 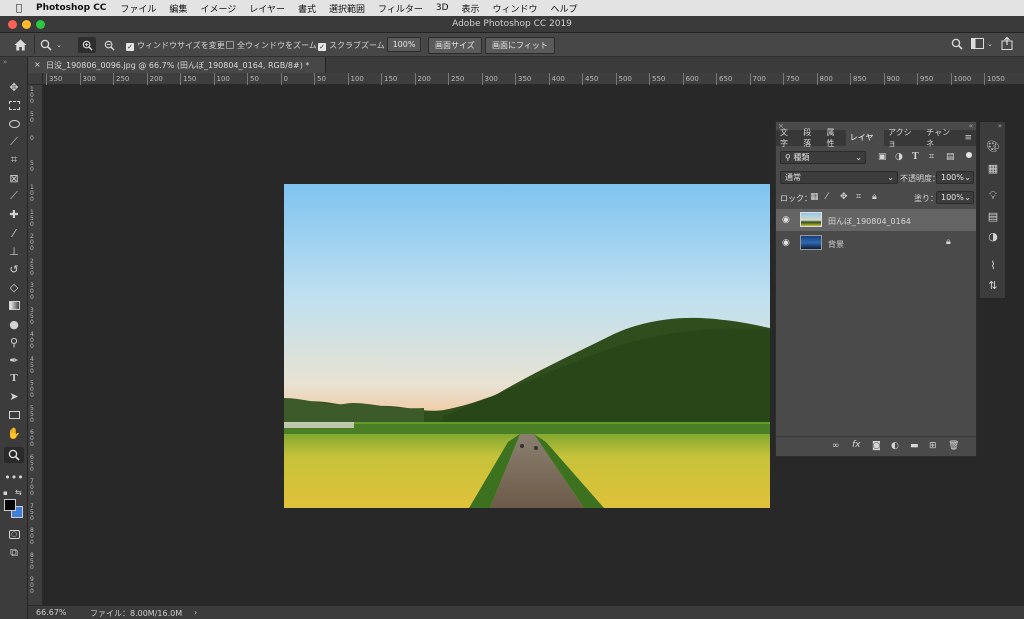 What do you see at coordinates (844, 197) in the screenshot?
I see `lock-position-icon: ✥` at bounding box center [844, 197].